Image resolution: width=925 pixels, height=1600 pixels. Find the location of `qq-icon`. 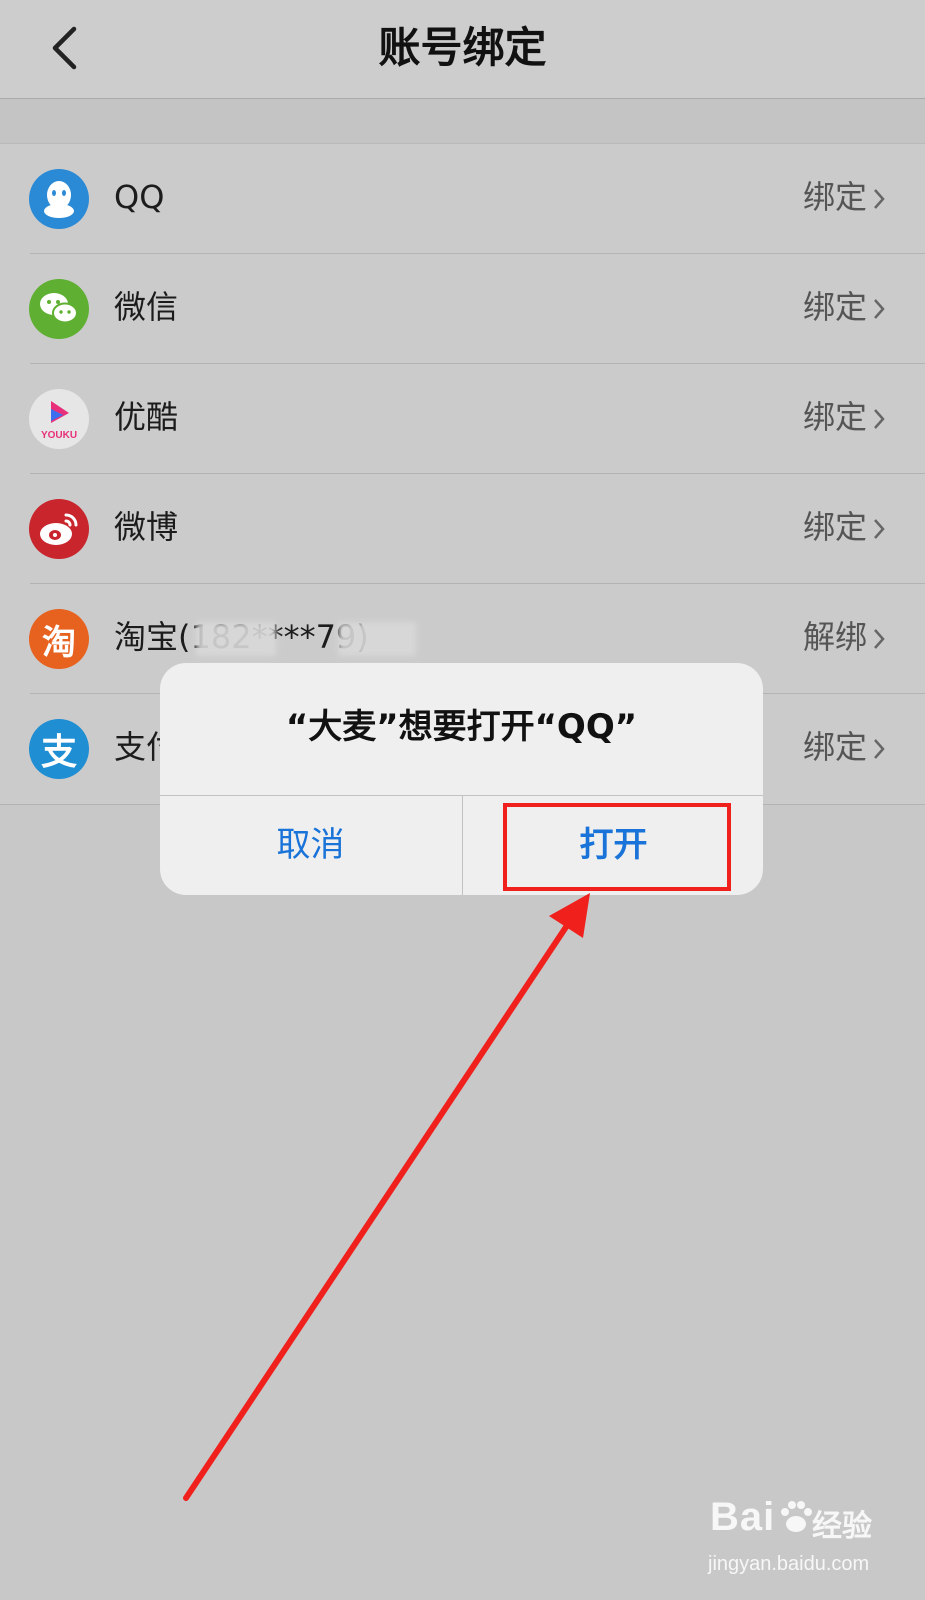

qq-icon is located at coordinates (59, 199).